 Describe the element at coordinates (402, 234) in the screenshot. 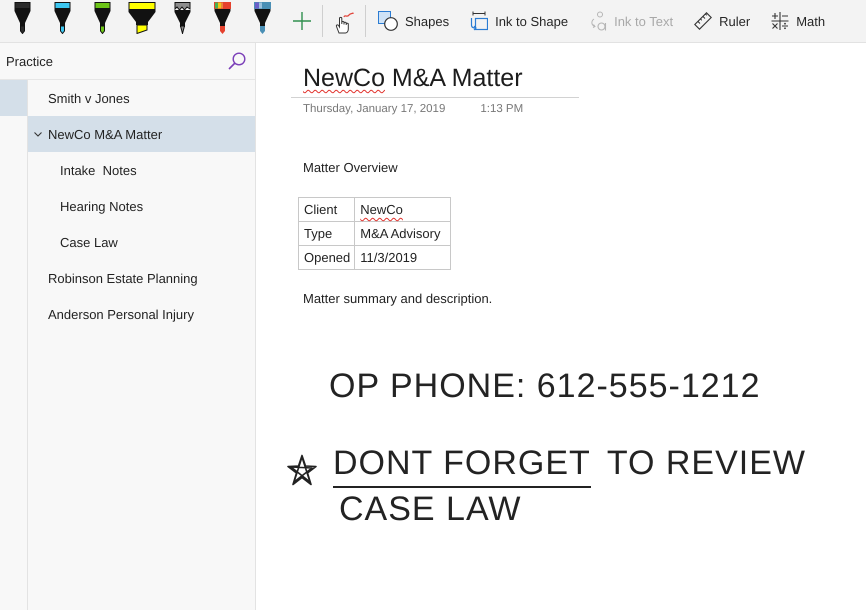

I see `table-cell: M&A Advisory` at that location.